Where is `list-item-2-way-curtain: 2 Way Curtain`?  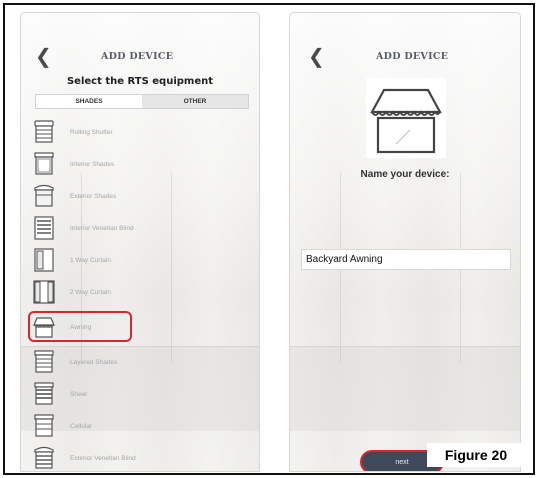 list-item-2-way-curtain: 2 Way Curtain is located at coordinates (146, 292).